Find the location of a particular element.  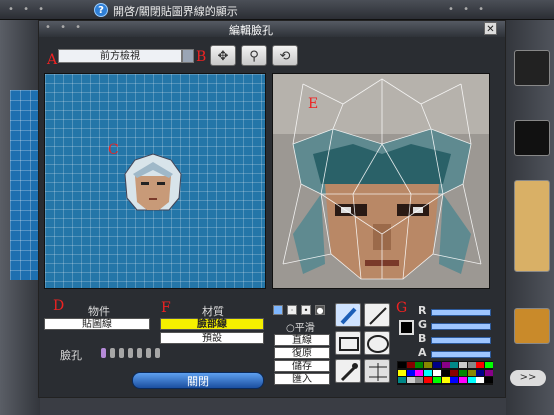

ellipse-icon is located at coordinates (378, 344).